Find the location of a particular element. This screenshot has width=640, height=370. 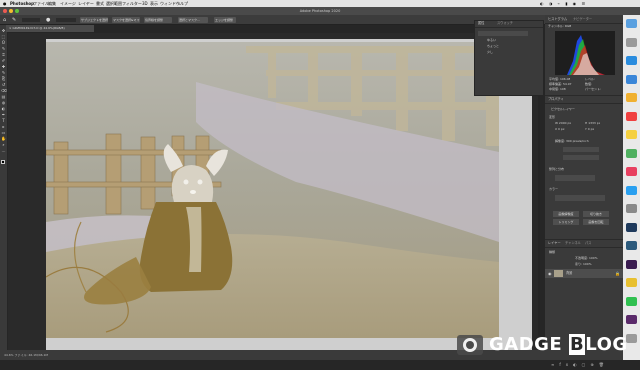

healing-icon: ✚ is located at coordinates (3, 66).